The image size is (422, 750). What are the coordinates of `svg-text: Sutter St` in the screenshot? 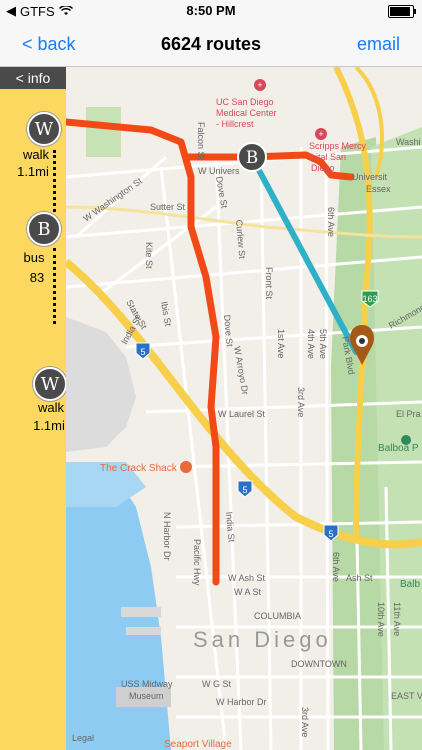 It's located at (168, 207).